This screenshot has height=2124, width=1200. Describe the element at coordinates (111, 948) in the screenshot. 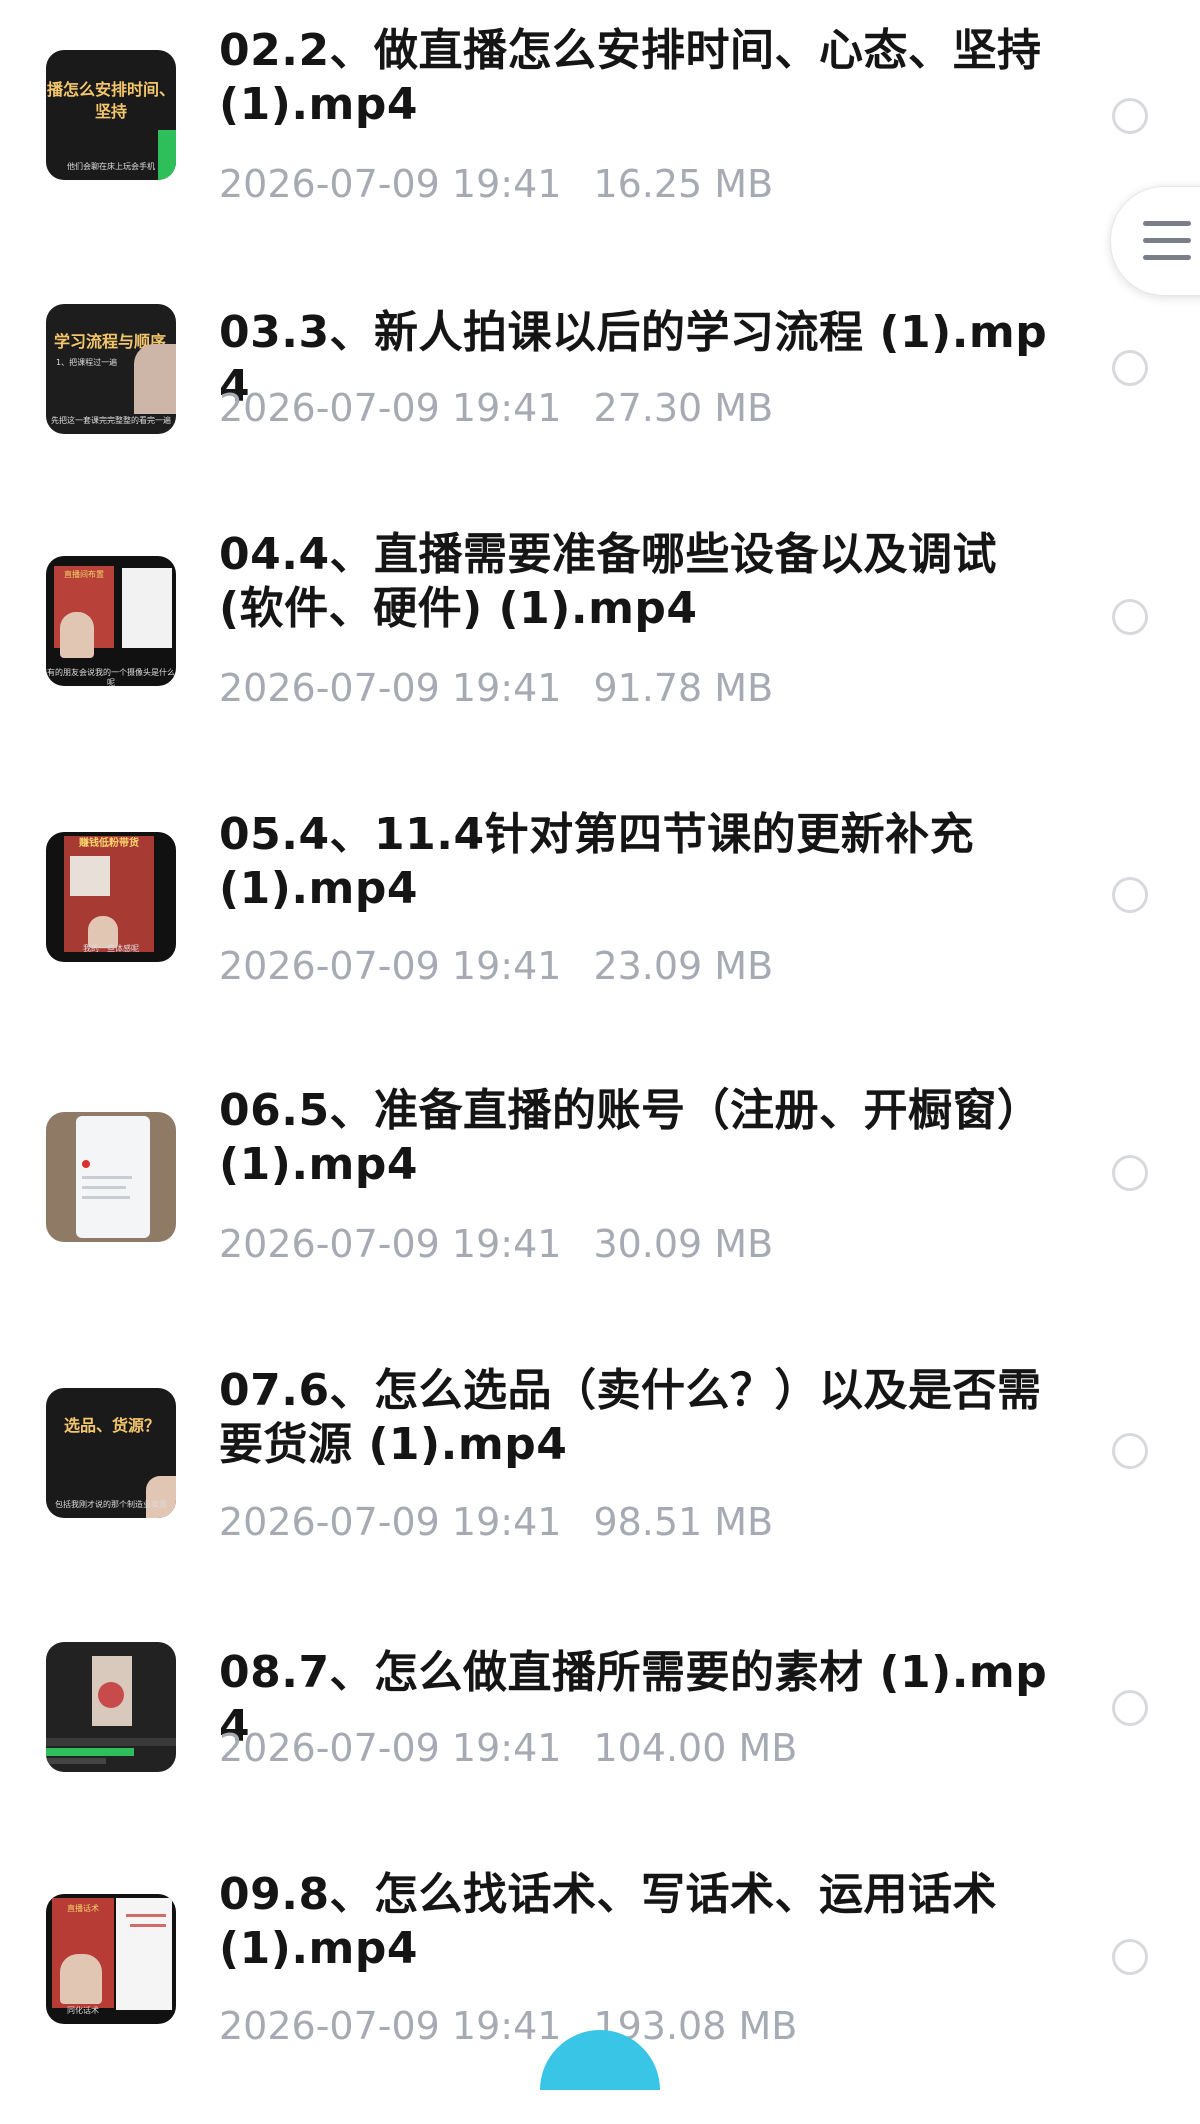

I see `thumbnail-caption: 我的一些体感呢` at that location.